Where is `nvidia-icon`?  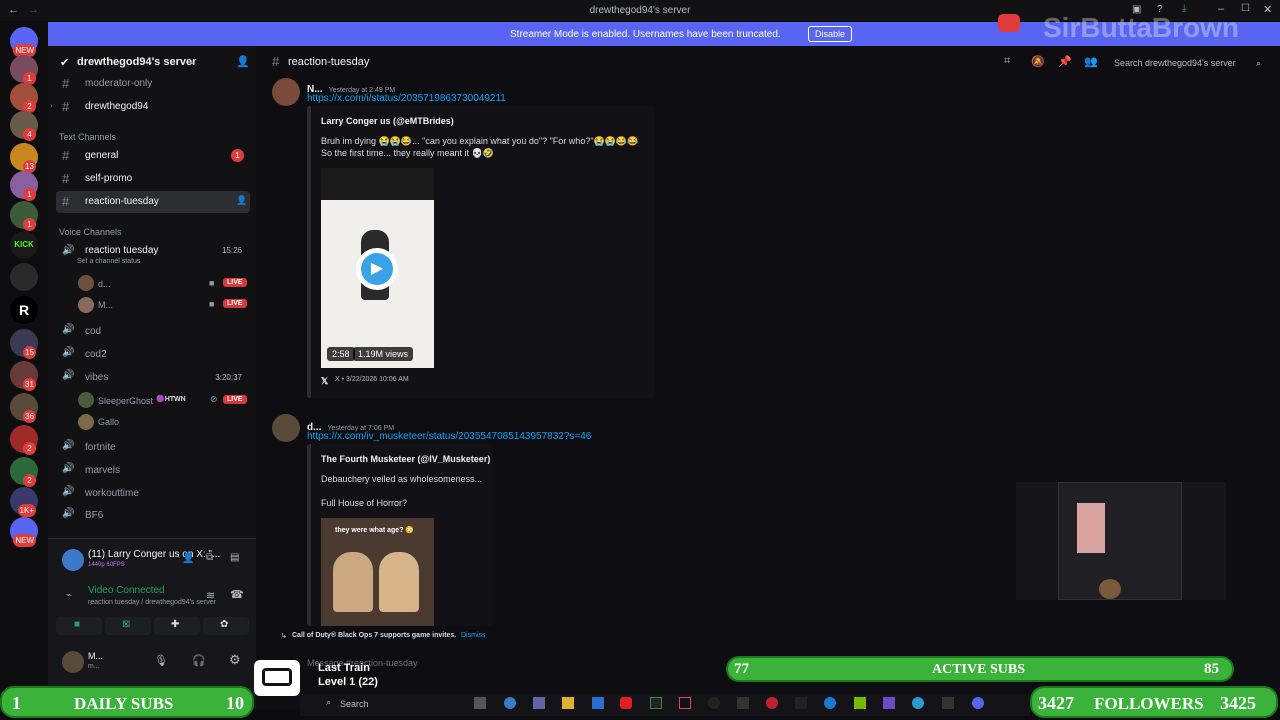
nvidia-icon is located at coordinates (860, 703).